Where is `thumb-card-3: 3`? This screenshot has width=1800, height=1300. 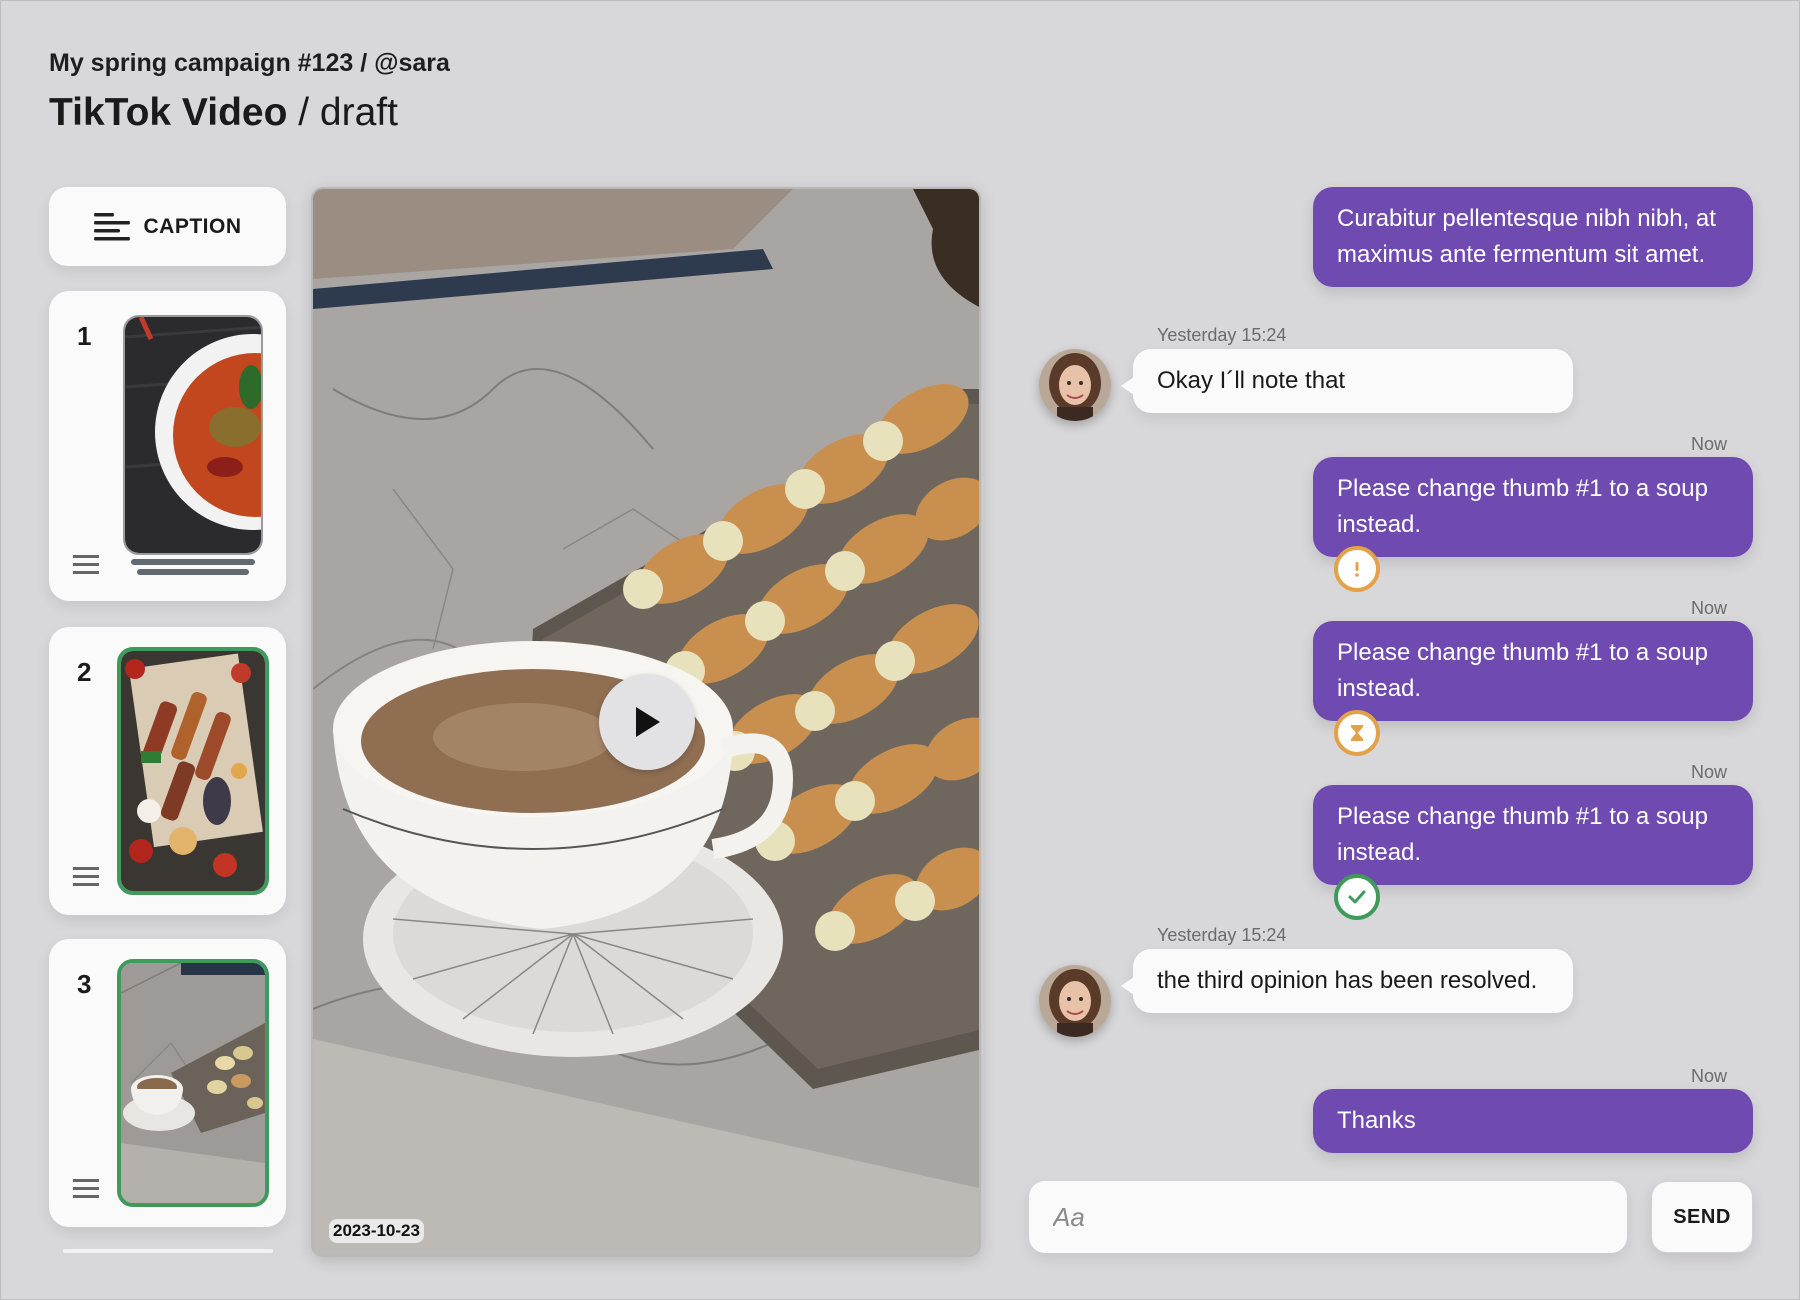
thumb-card-3: 3 is located at coordinates (167, 1083).